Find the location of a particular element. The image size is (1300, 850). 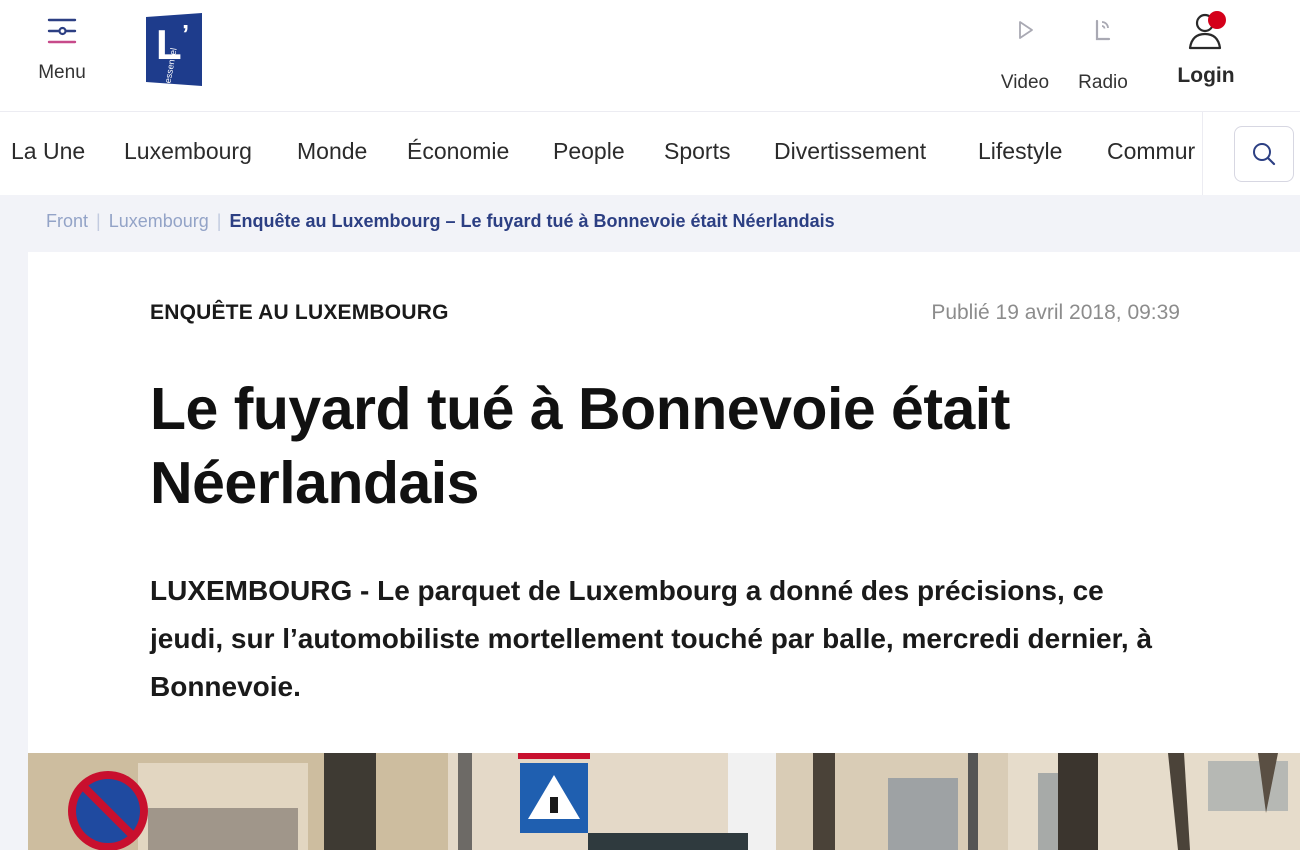

notification-dot is located at coordinates (1217, 20).